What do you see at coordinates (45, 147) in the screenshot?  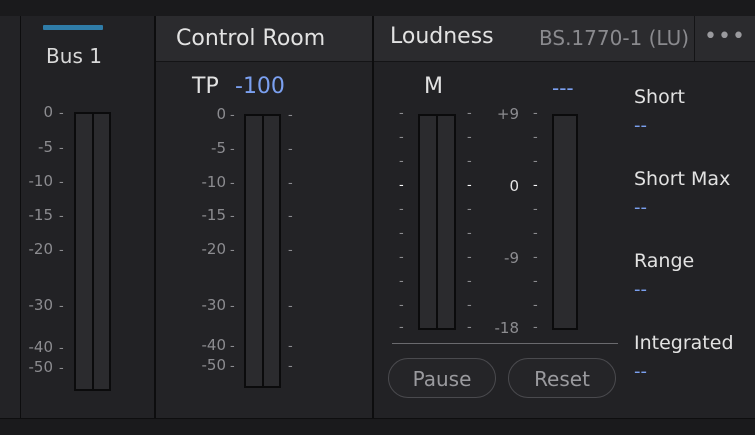 I see `bus-scale-1: -5` at bounding box center [45, 147].